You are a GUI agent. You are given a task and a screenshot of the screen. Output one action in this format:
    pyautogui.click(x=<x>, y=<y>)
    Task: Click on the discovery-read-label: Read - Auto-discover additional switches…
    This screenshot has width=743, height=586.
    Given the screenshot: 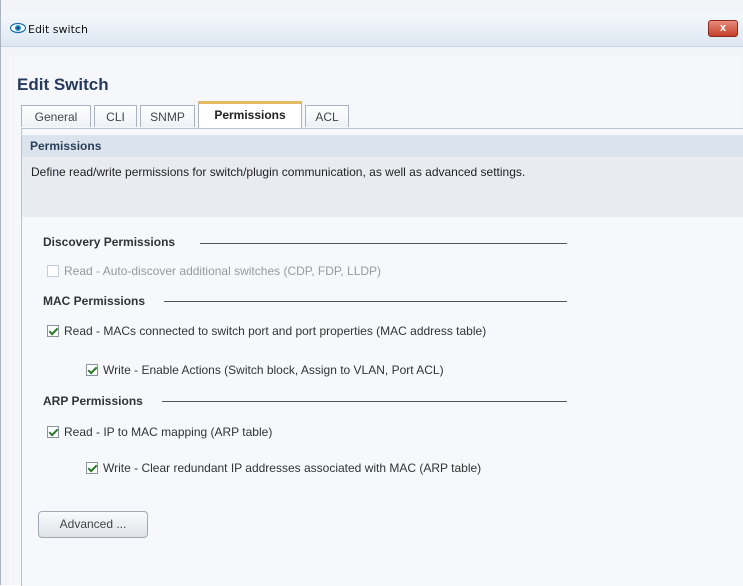 What is the action you would take?
    pyautogui.click(x=223, y=271)
    